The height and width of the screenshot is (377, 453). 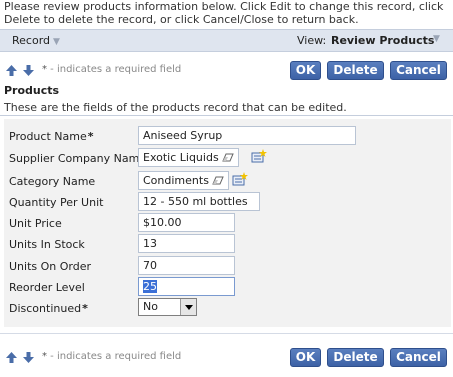 What do you see at coordinates (188, 307) in the screenshot?
I see `dropdown-arrow-icon` at bounding box center [188, 307].